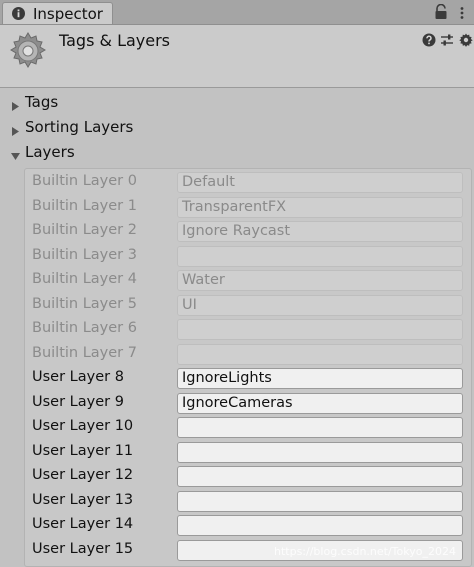 The width and height of the screenshot is (474, 567). What do you see at coordinates (115, 40) in the screenshot?
I see `page-title: Tags & Layers` at bounding box center [115, 40].